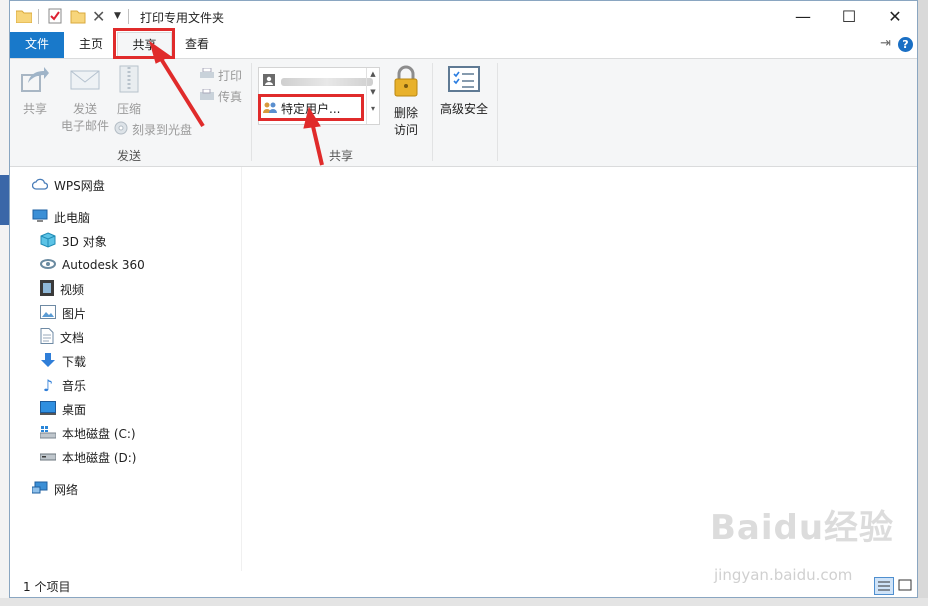 Image resolution: width=928 pixels, height=606 pixels. Describe the element at coordinates (783, 575) in the screenshot. I see `watermark-url: jingyan.baidu.com` at that location.